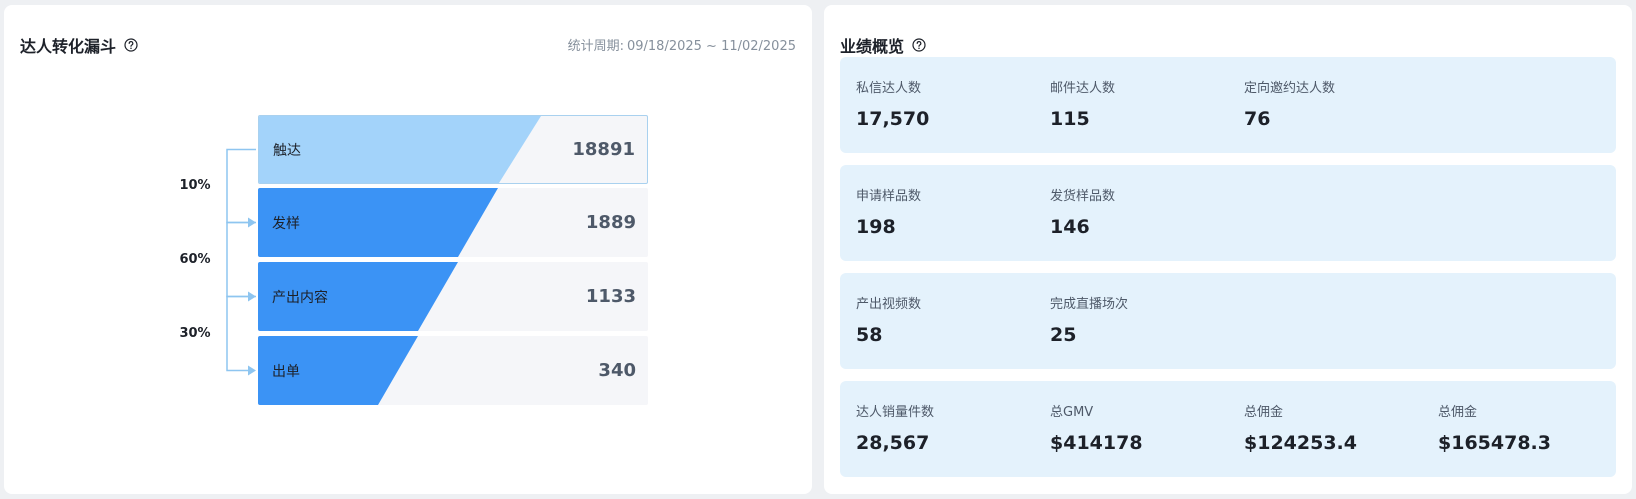  What do you see at coordinates (1083, 88) in the screenshot?
I see `metric-label: 邮件达人数` at bounding box center [1083, 88].